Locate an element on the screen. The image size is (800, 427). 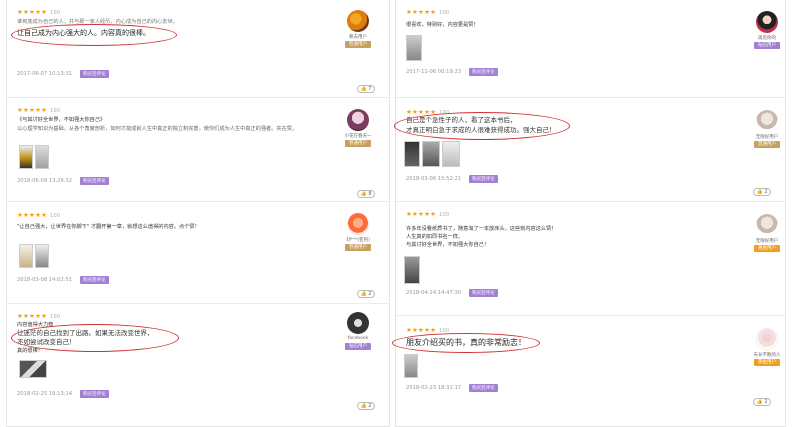
review-meta: 2018-03-06 15:52:21 购买后评论 is located at coordinates (452, 179).